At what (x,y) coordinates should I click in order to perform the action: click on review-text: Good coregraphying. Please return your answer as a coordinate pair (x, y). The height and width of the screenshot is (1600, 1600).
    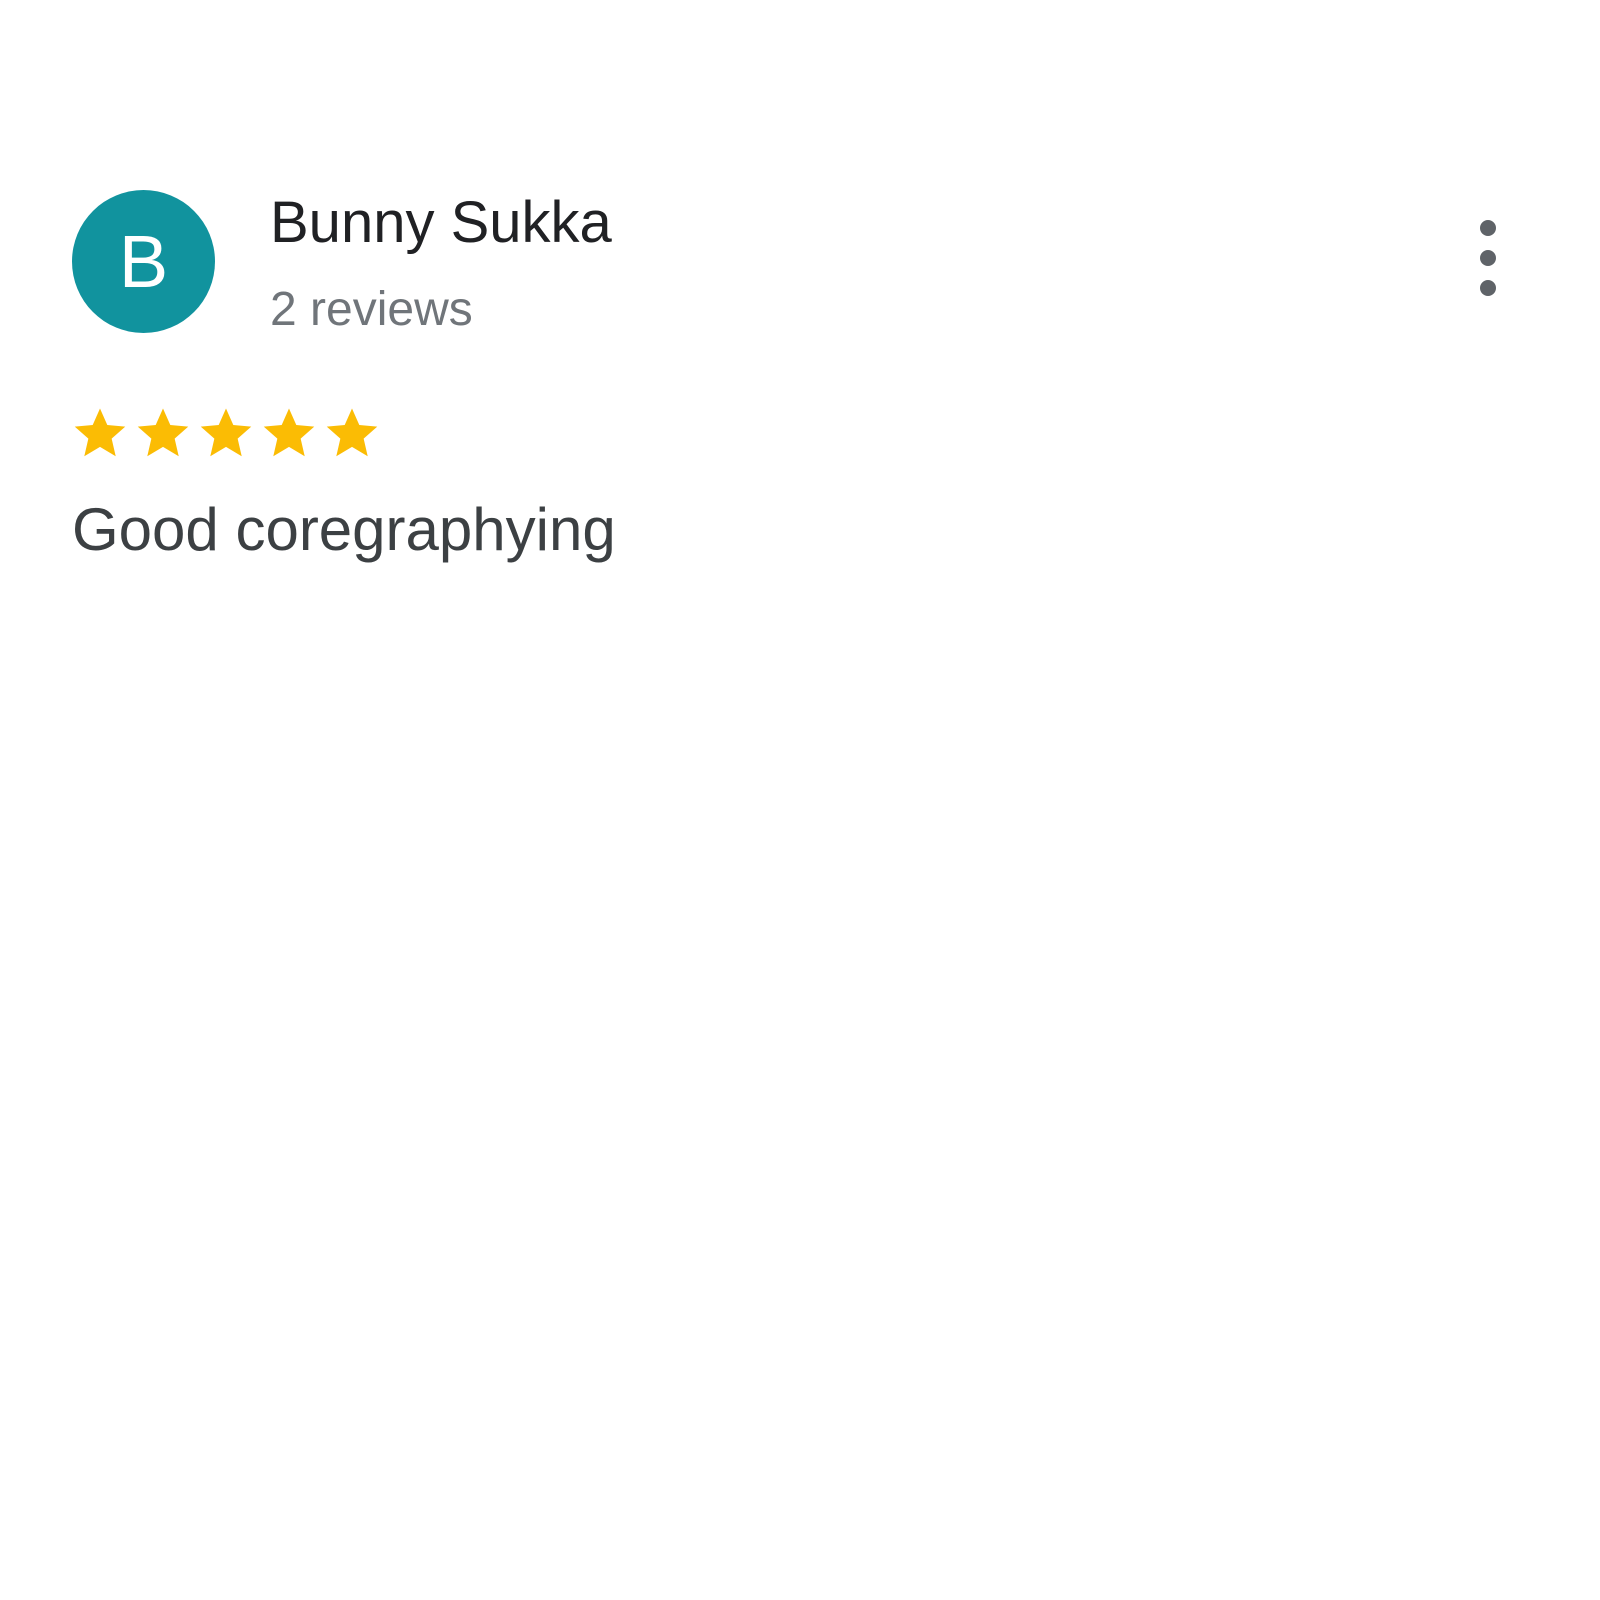
    Looking at the image, I should click on (344, 529).